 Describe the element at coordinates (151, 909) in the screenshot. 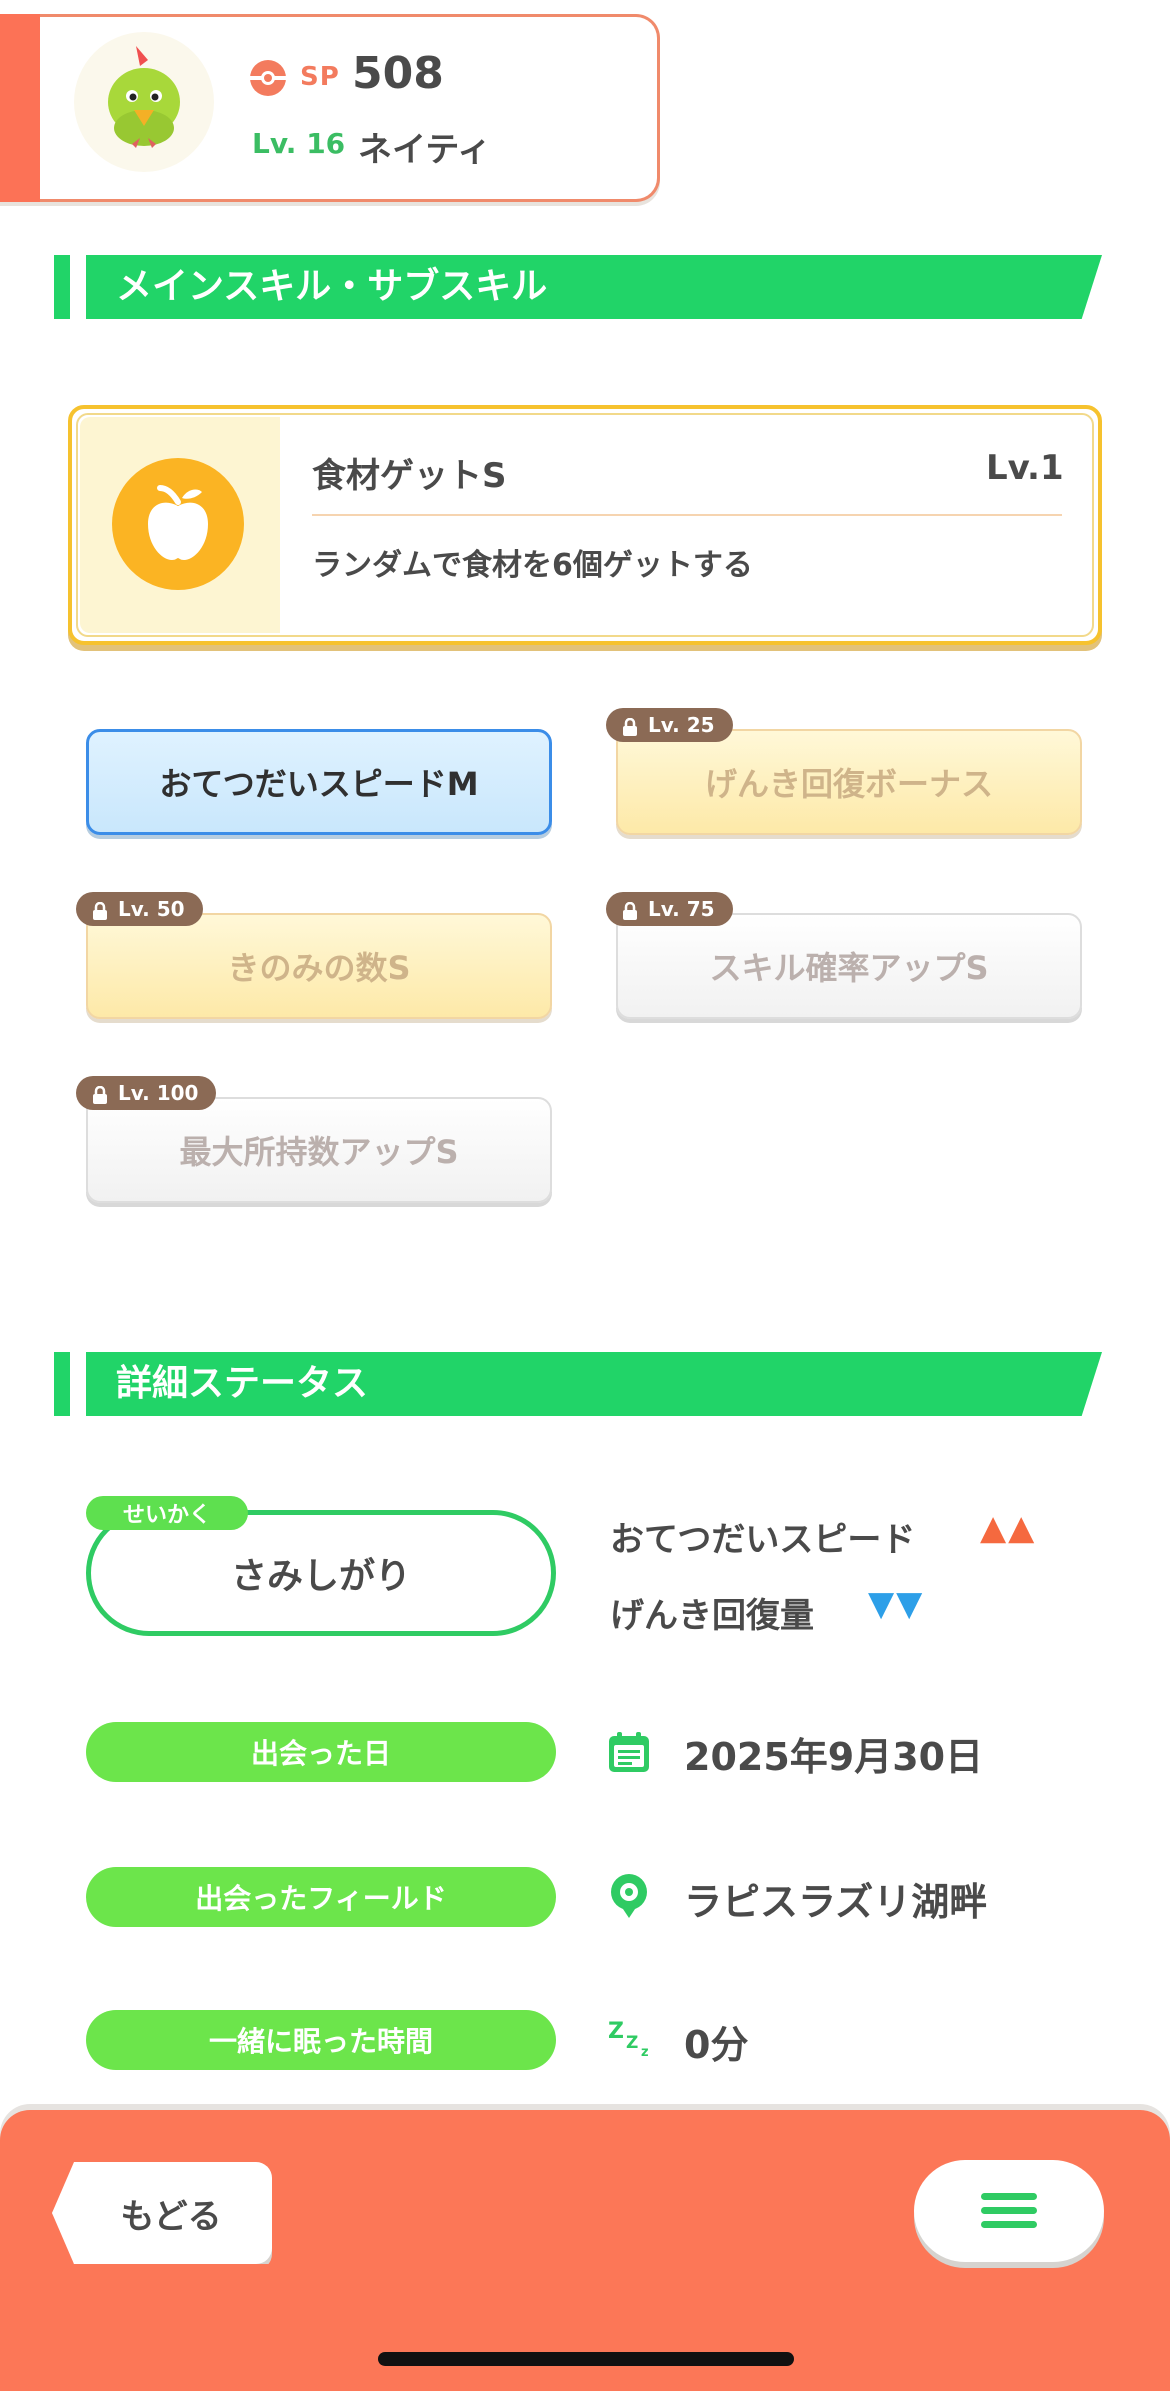

I see `unlock-level-text: Lv. 50` at that location.